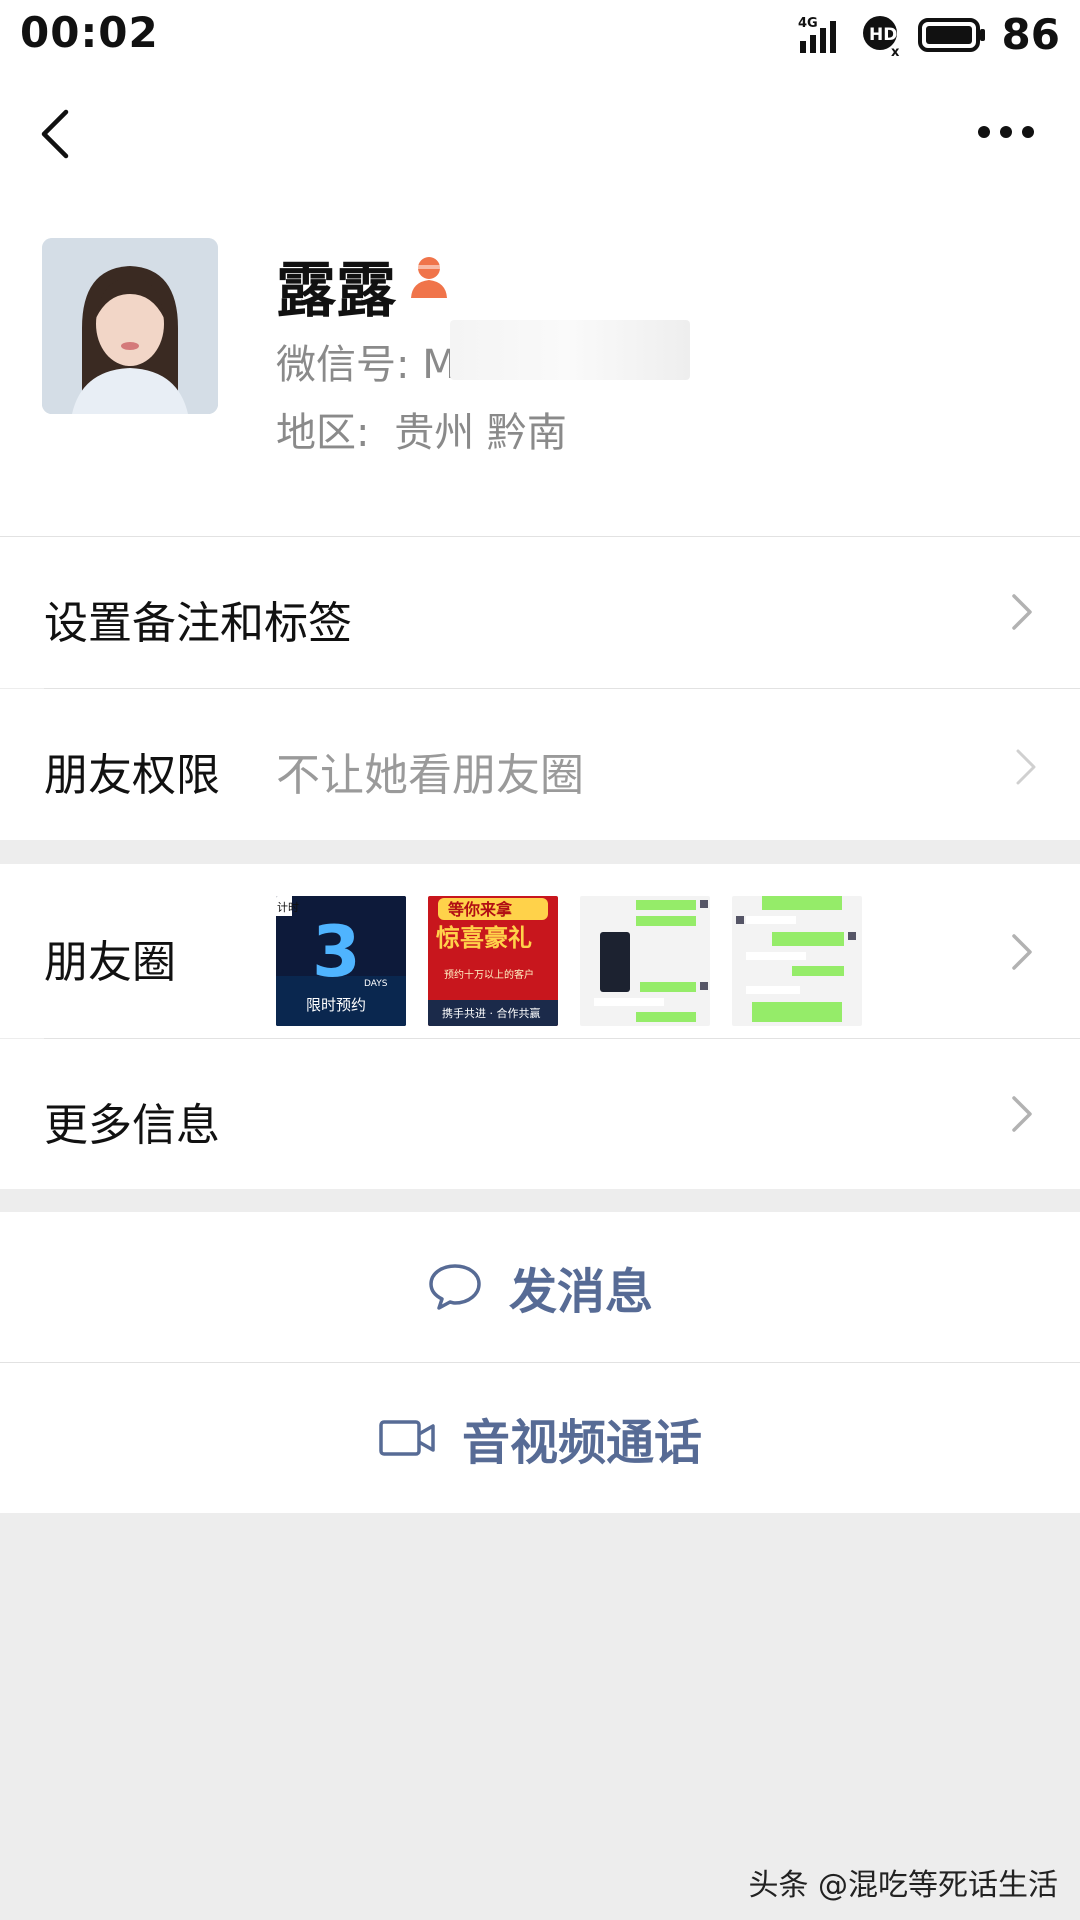 This screenshot has height=1920, width=1080. I want to click on row-permission-label: 朋友权限, so click(132, 775).